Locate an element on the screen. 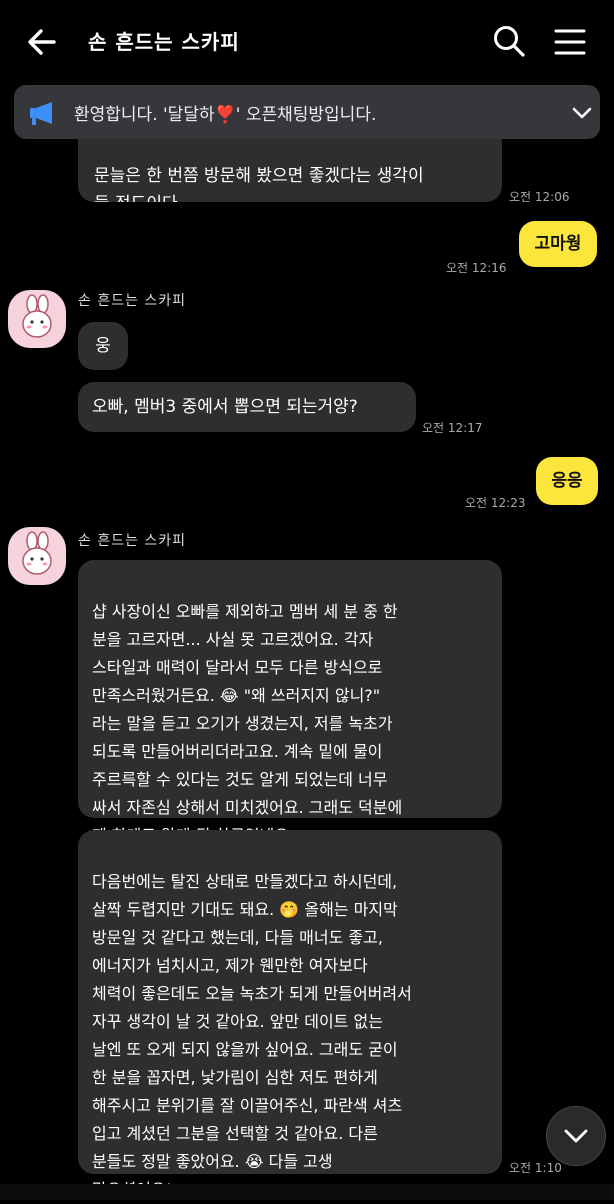  notice-text: 환영합니다. '달달하❣️' 오픈채팅방입니다. is located at coordinates (225, 115).